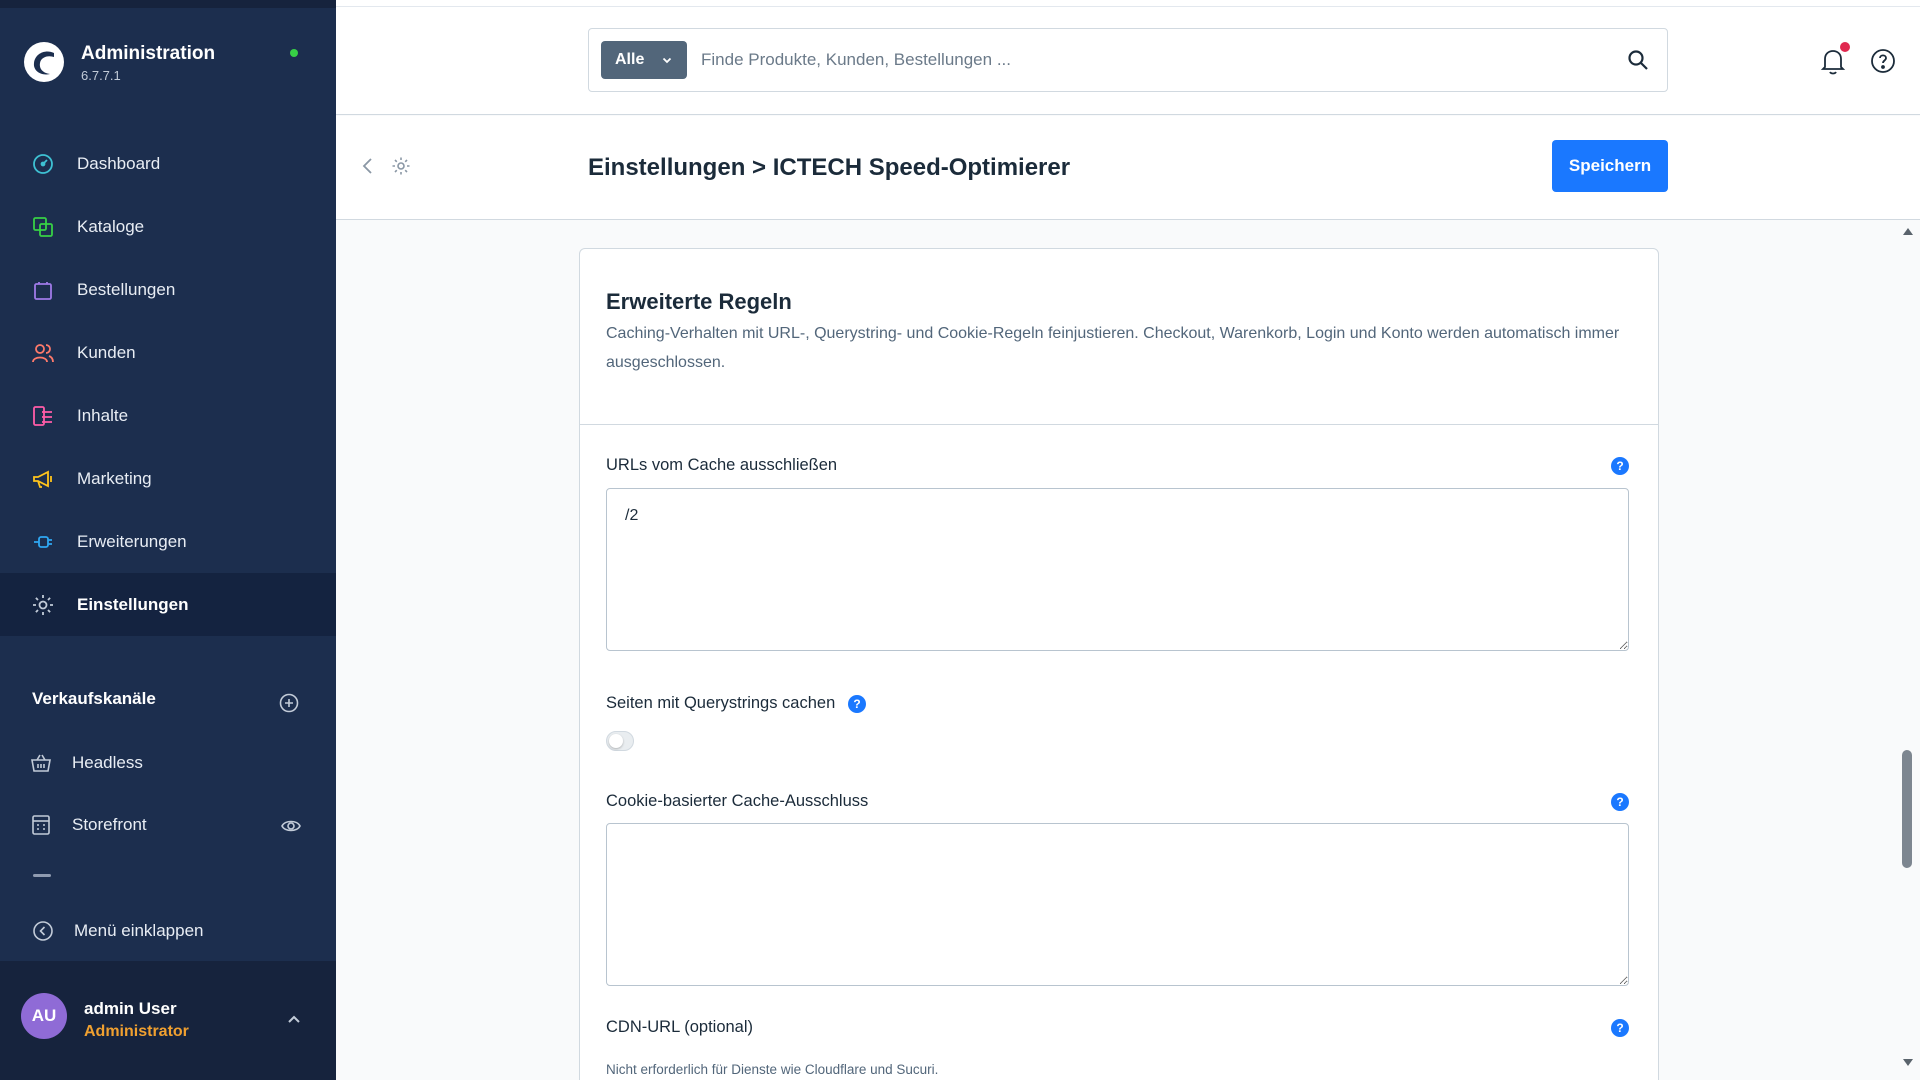 Image resolution: width=1920 pixels, height=1080 pixels. What do you see at coordinates (43, 164) in the screenshot?
I see `gauge-icon` at bounding box center [43, 164].